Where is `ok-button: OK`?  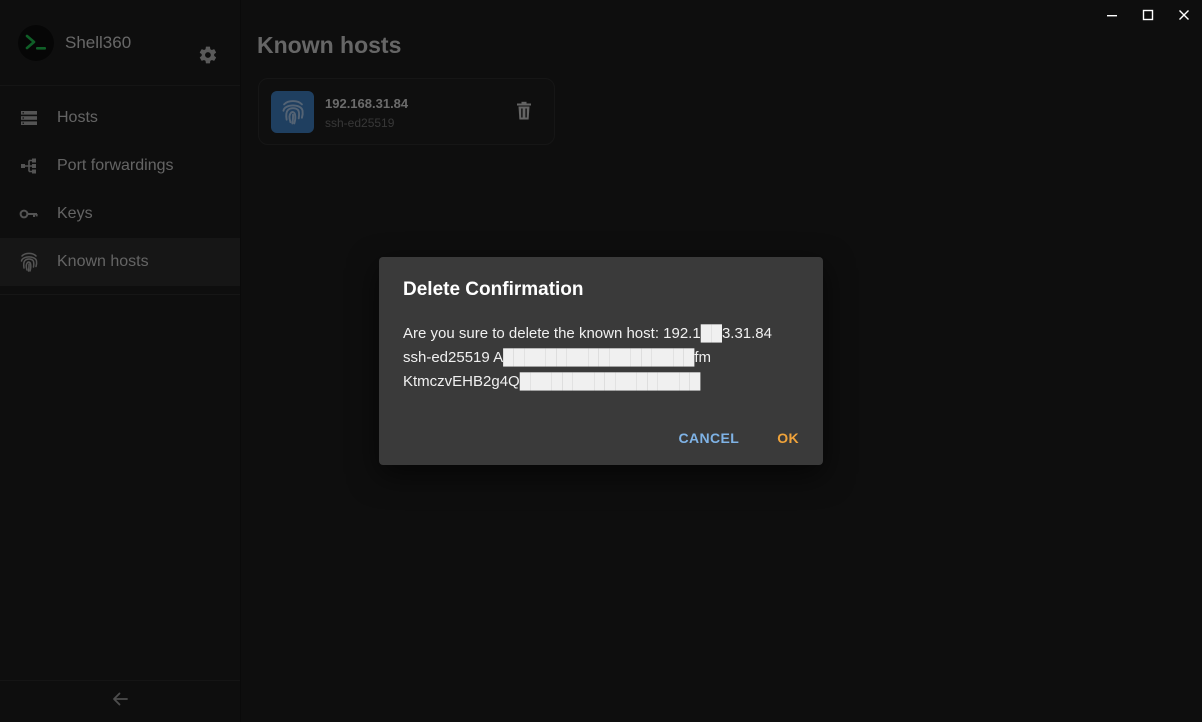 ok-button: OK is located at coordinates (788, 438).